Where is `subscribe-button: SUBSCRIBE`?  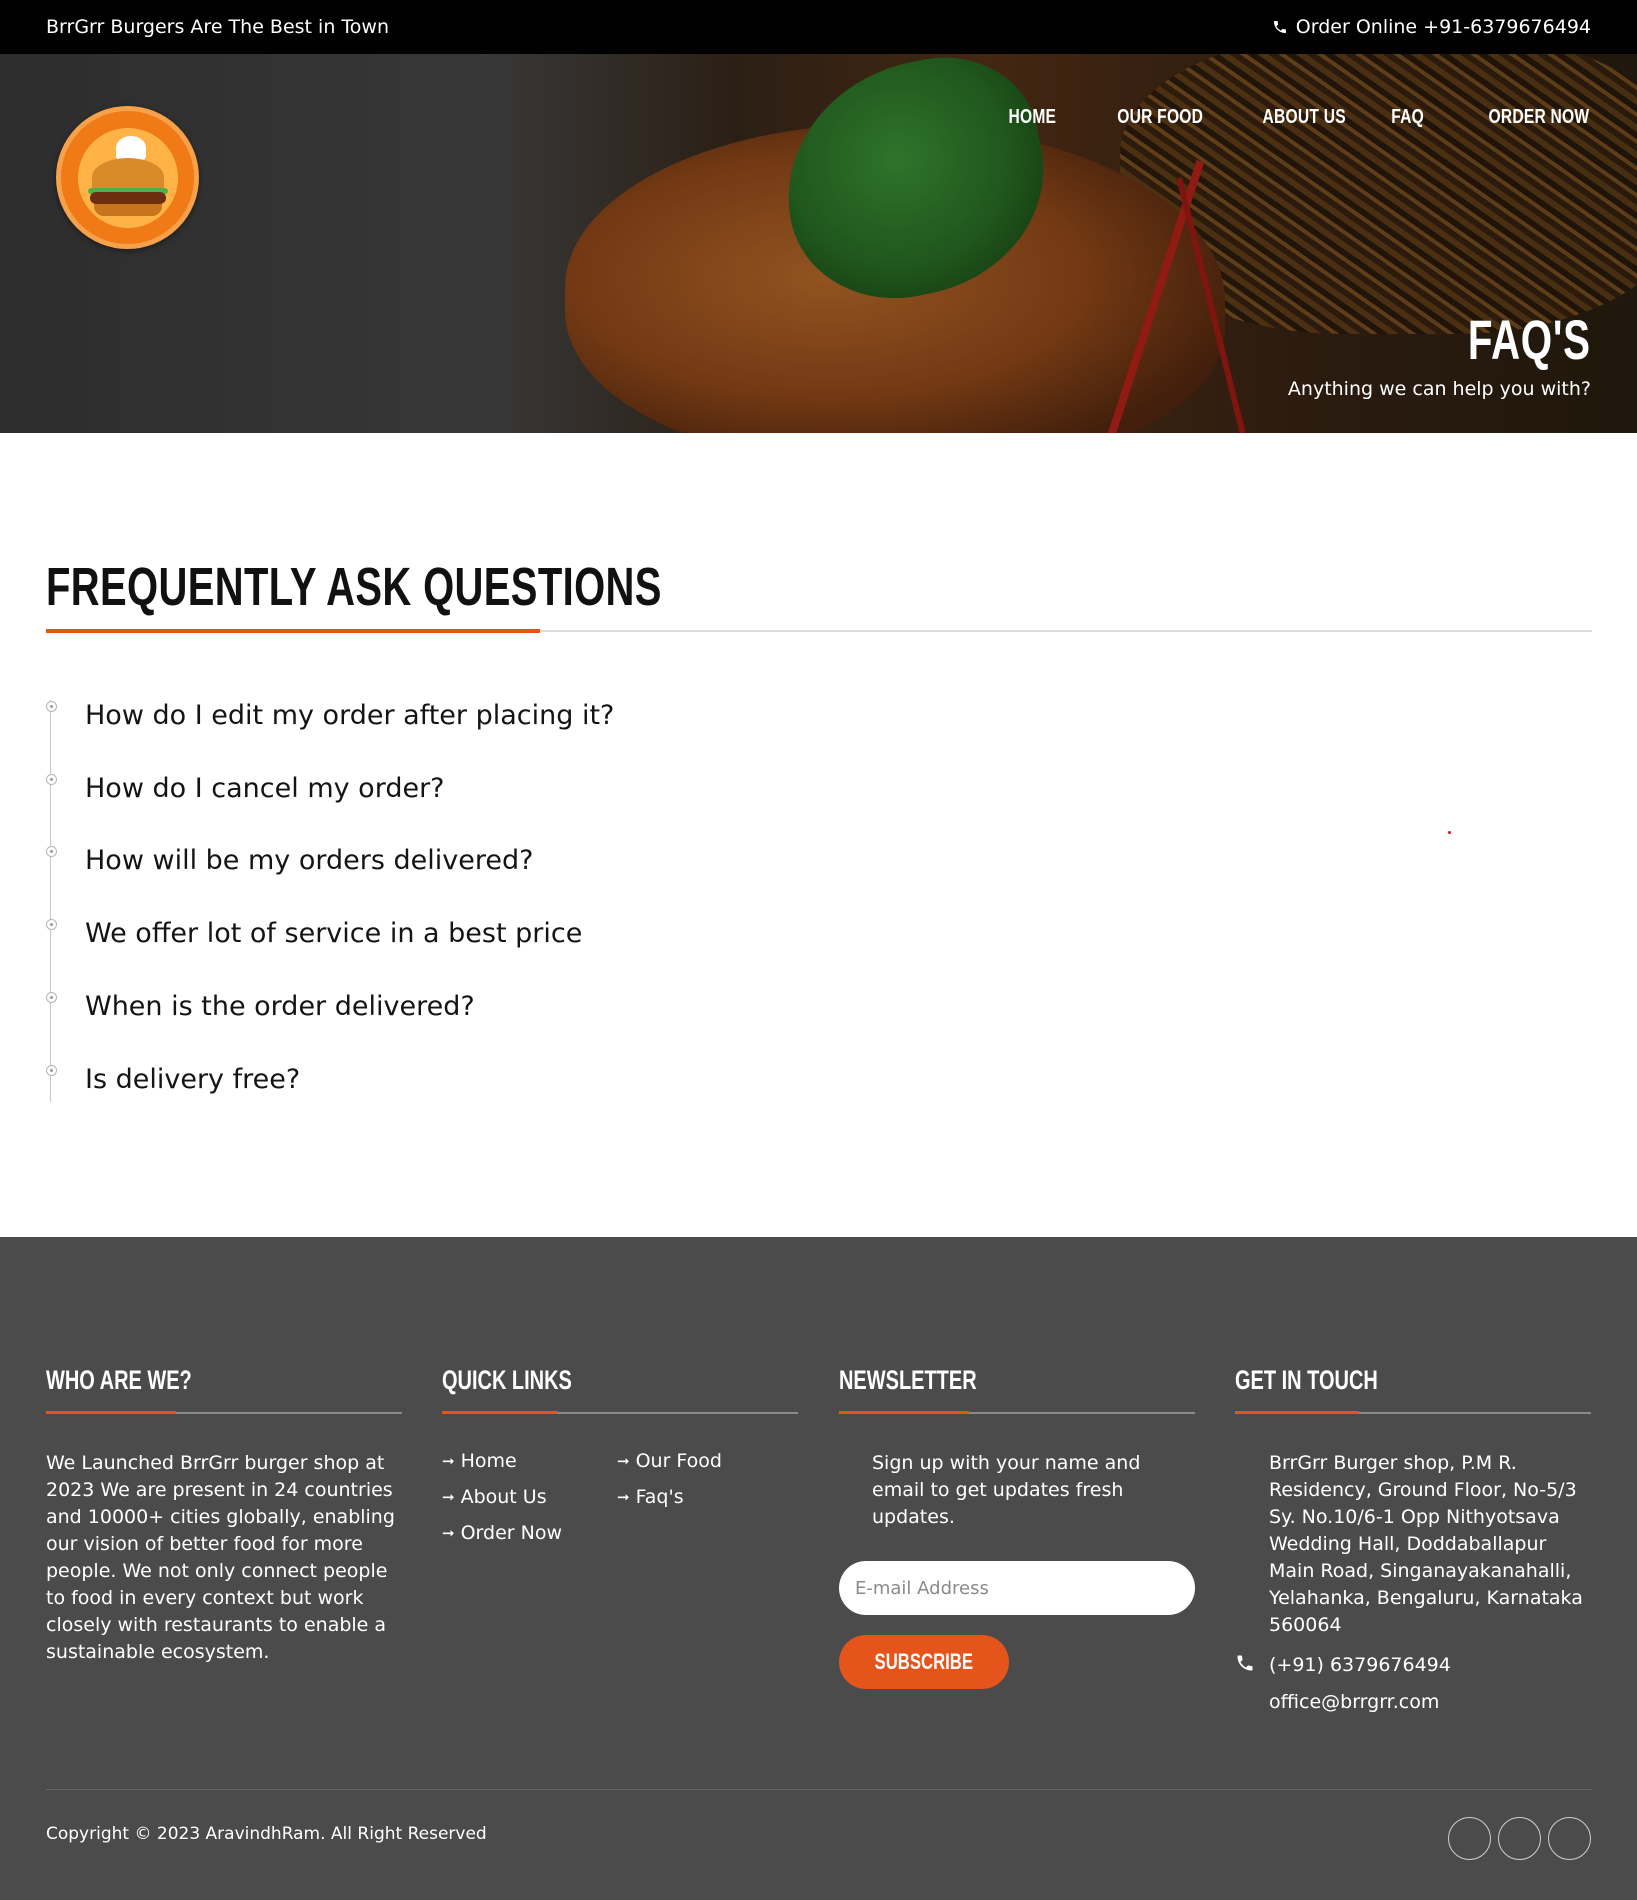 subscribe-button: SUBSCRIBE is located at coordinates (924, 1662).